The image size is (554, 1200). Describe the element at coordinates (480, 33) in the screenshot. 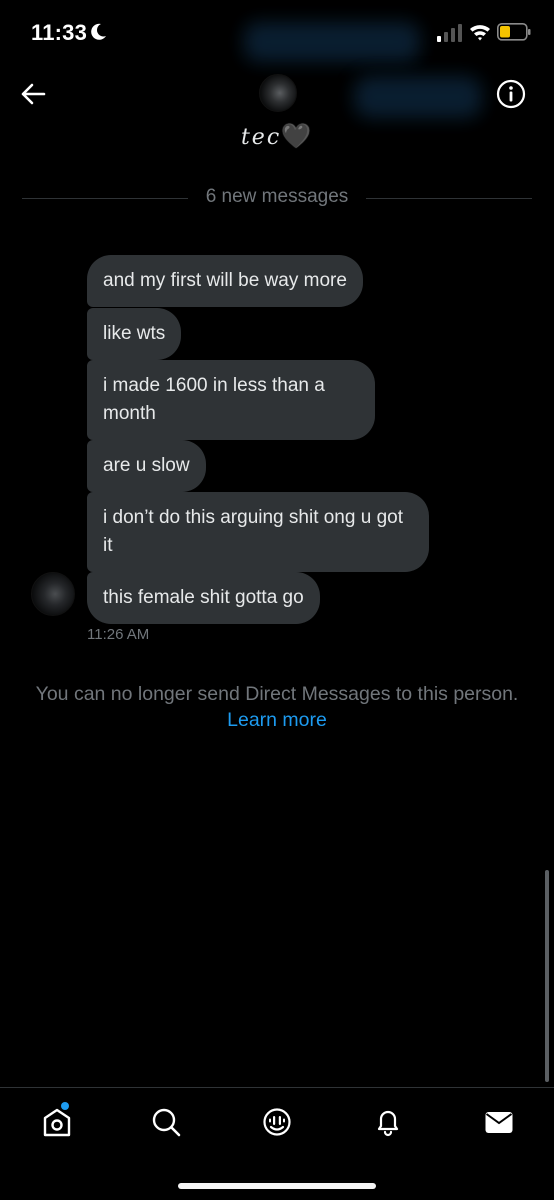

I see `wifi-icon` at that location.